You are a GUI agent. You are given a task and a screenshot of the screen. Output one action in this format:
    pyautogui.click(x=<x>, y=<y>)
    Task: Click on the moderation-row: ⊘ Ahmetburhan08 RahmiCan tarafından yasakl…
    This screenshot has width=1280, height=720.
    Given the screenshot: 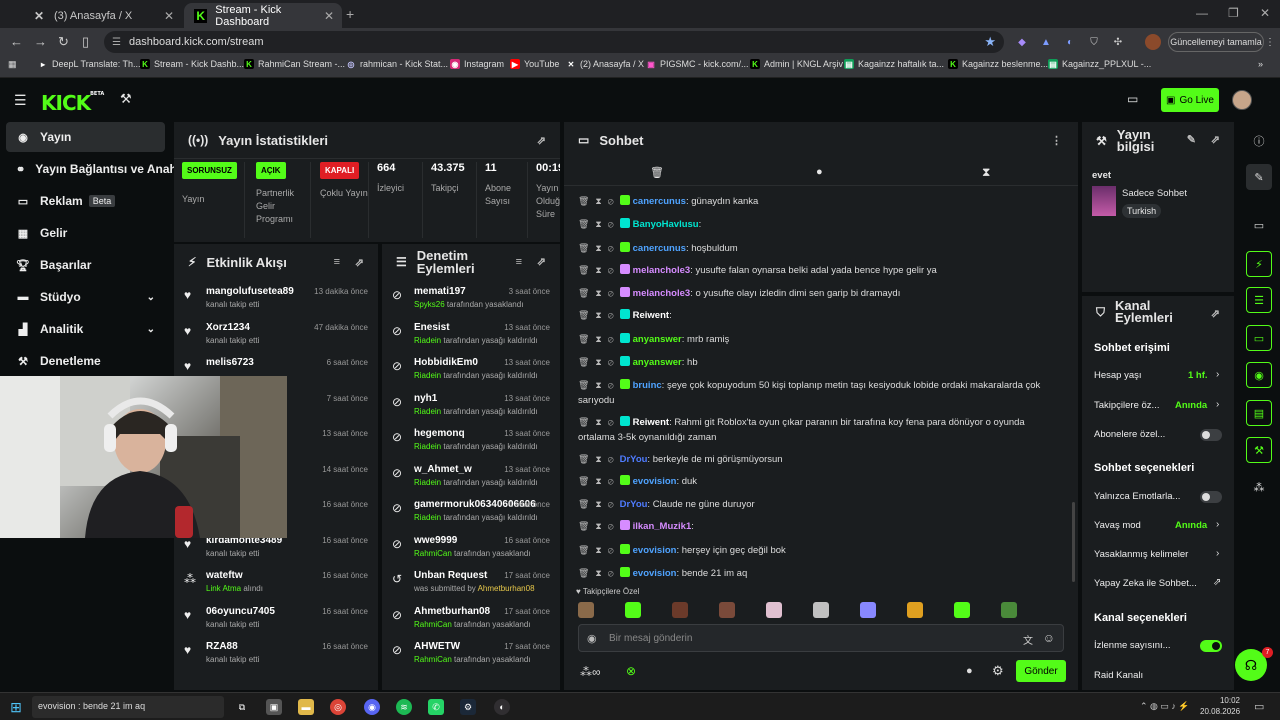 What is the action you would take?
    pyautogui.click(x=471, y=619)
    